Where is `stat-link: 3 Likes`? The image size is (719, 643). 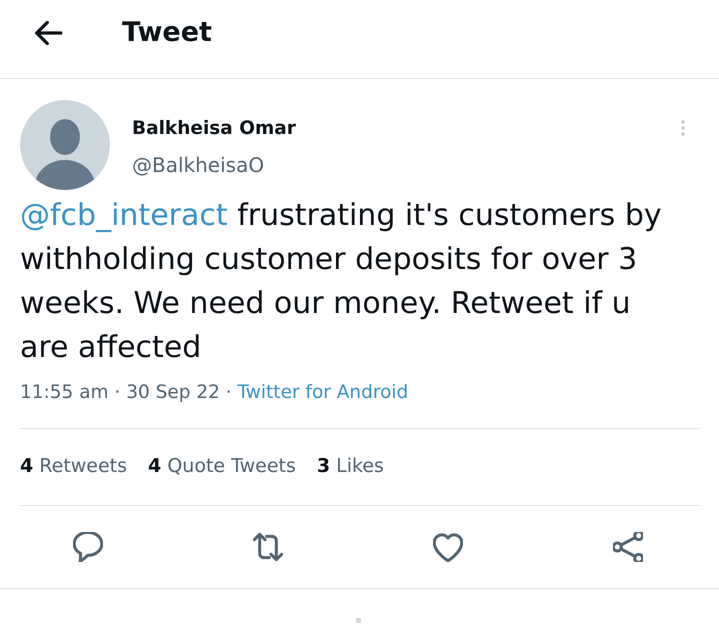 stat-link: 3 Likes is located at coordinates (350, 466).